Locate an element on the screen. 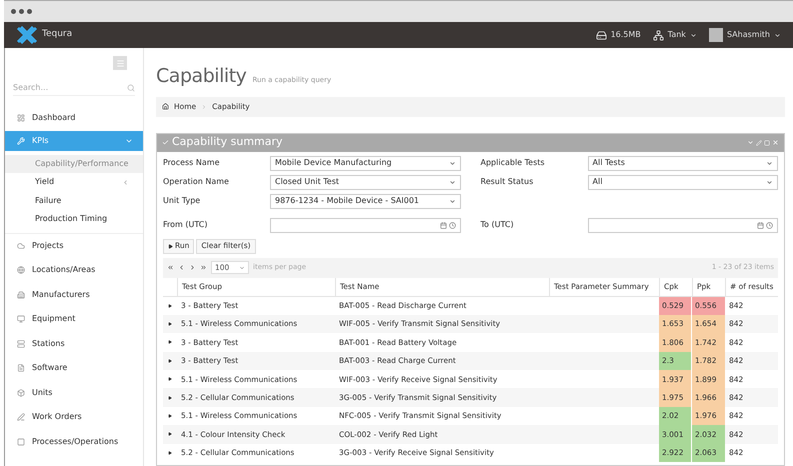  memory-usage: 16.5MB is located at coordinates (625, 35).